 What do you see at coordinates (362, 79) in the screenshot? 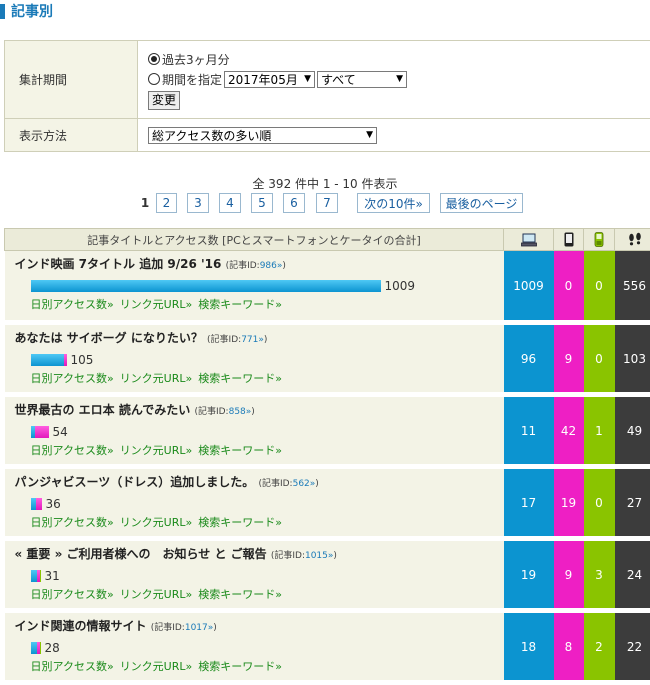
I see `range-select: すべて ▼` at bounding box center [362, 79].